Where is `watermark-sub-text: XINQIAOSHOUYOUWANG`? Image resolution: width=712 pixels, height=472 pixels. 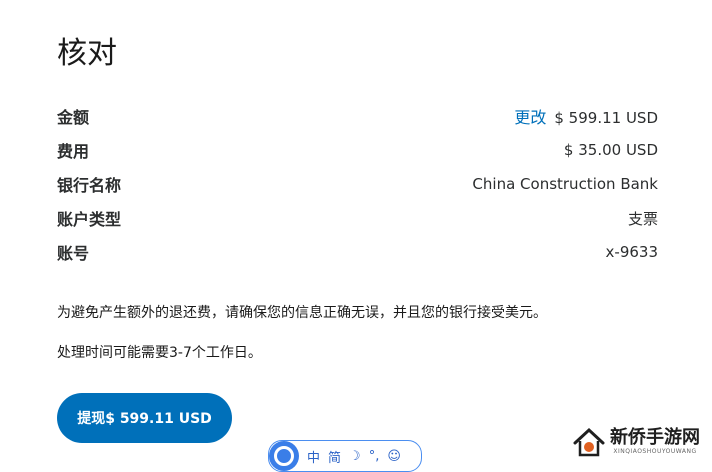 watermark-sub-text: XINQIAOSHOUYOUWANG is located at coordinates (655, 451).